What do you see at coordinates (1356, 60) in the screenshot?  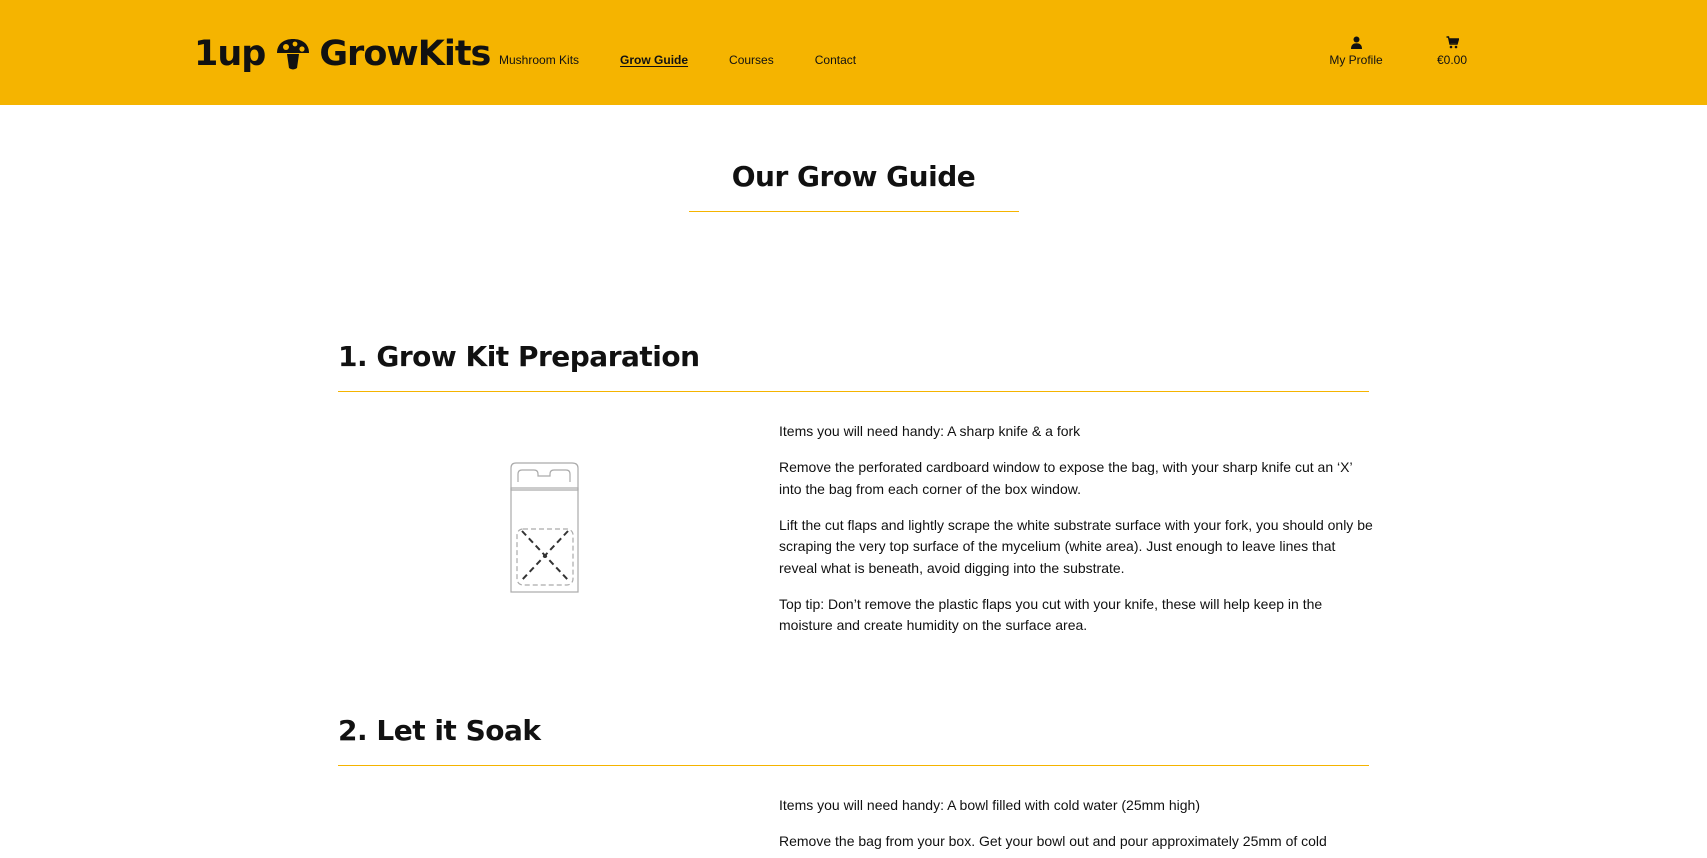 I see `my-profile-label: My Profile` at bounding box center [1356, 60].